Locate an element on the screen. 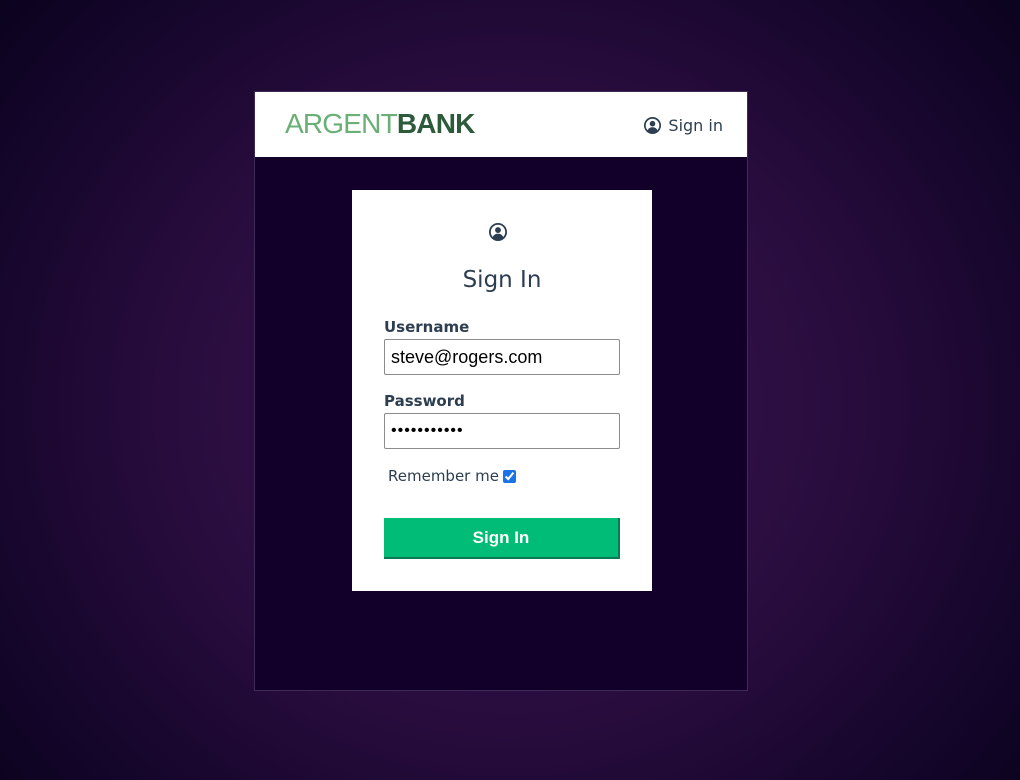 This screenshot has height=780, width=1020. logo-argent-text: ARGENT is located at coordinates (341, 123).